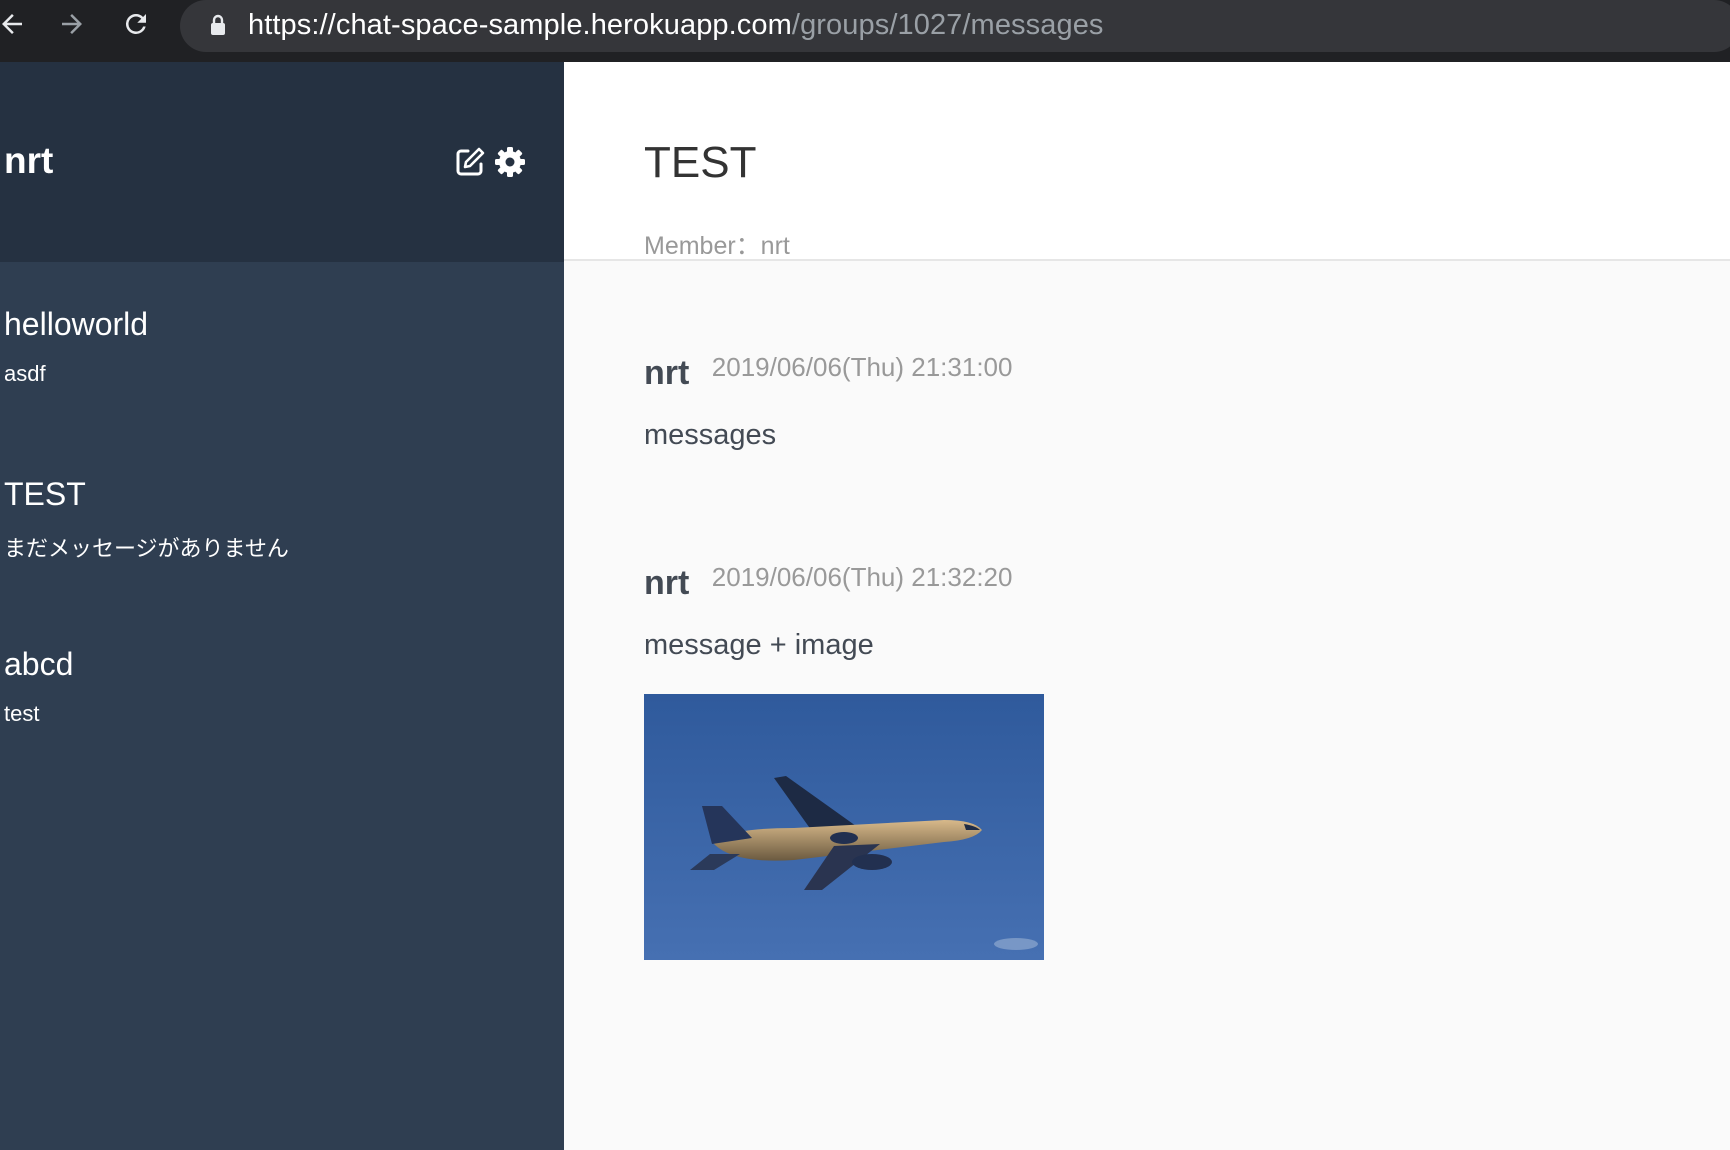 This screenshot has width=1730, height=1150. What do you see at coordinates (39, 664) in the screenshot?
I see `group-name: abcd` at bounding box center [39, 664].